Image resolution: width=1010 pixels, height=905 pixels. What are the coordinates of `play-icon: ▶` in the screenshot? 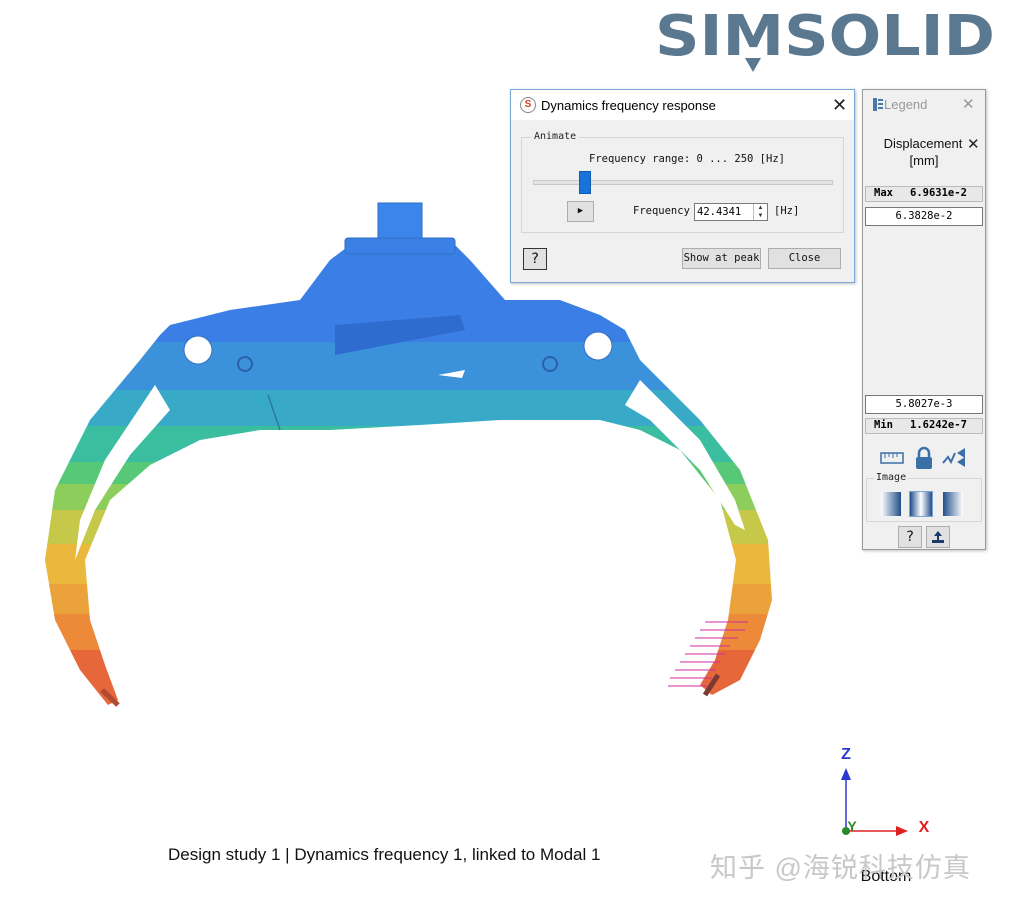 It's located at (580, 211).